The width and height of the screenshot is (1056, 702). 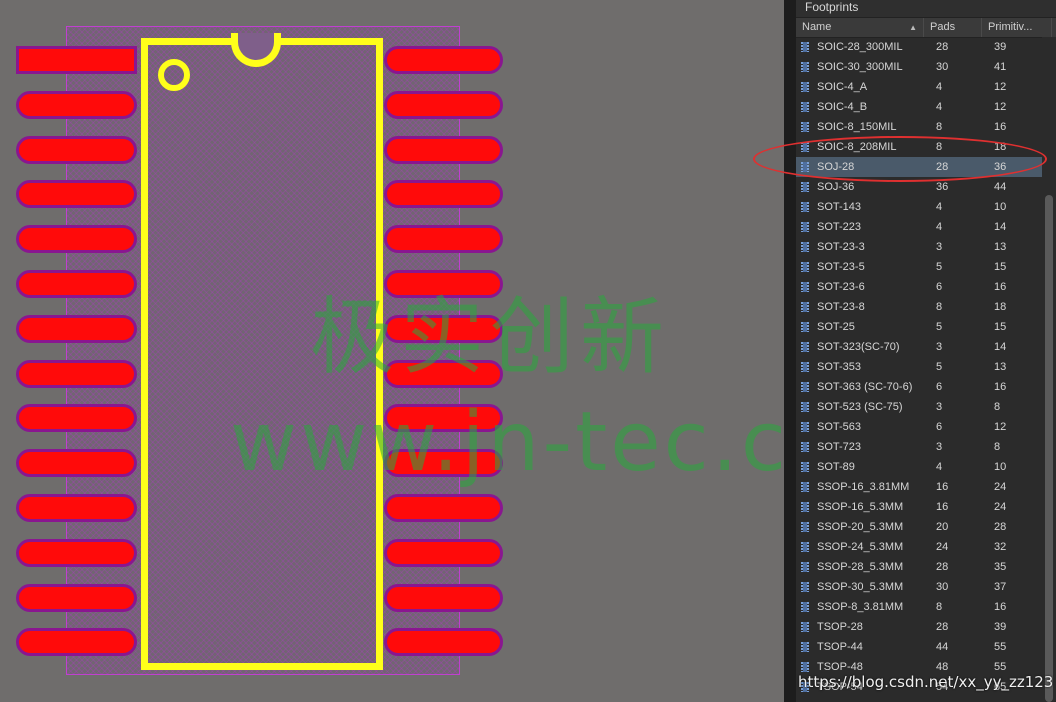 What do you see at coordinates (1000, 307) in the screenshot?
I see `row-primitives: 18` at bounding box center [1000, 307].